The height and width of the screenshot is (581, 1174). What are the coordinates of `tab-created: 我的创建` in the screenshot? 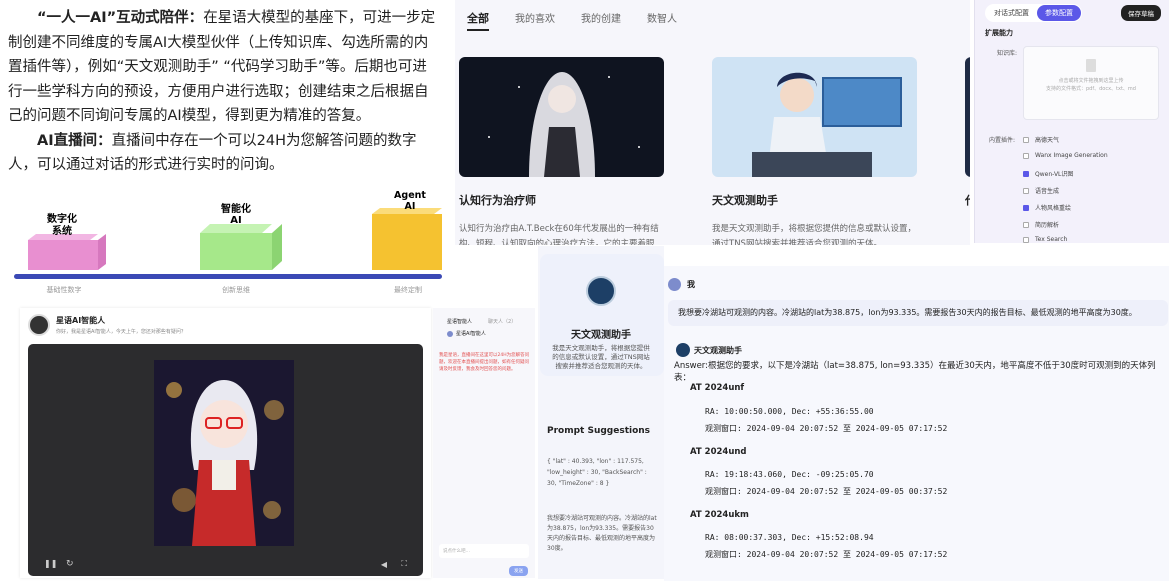 It's located at (601, 20).